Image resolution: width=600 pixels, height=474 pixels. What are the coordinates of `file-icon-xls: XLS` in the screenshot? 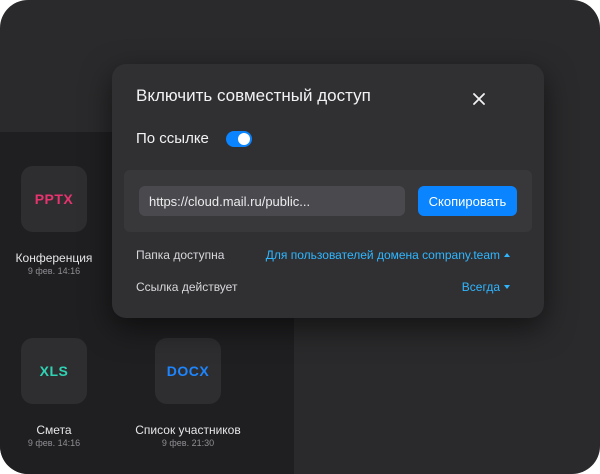 It's located at (54, 371).